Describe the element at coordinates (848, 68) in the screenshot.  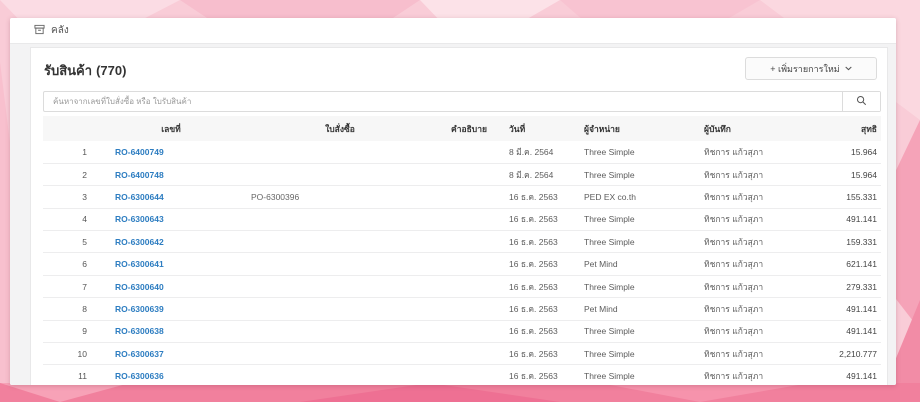
I see `chevron-down-icon` at that location.